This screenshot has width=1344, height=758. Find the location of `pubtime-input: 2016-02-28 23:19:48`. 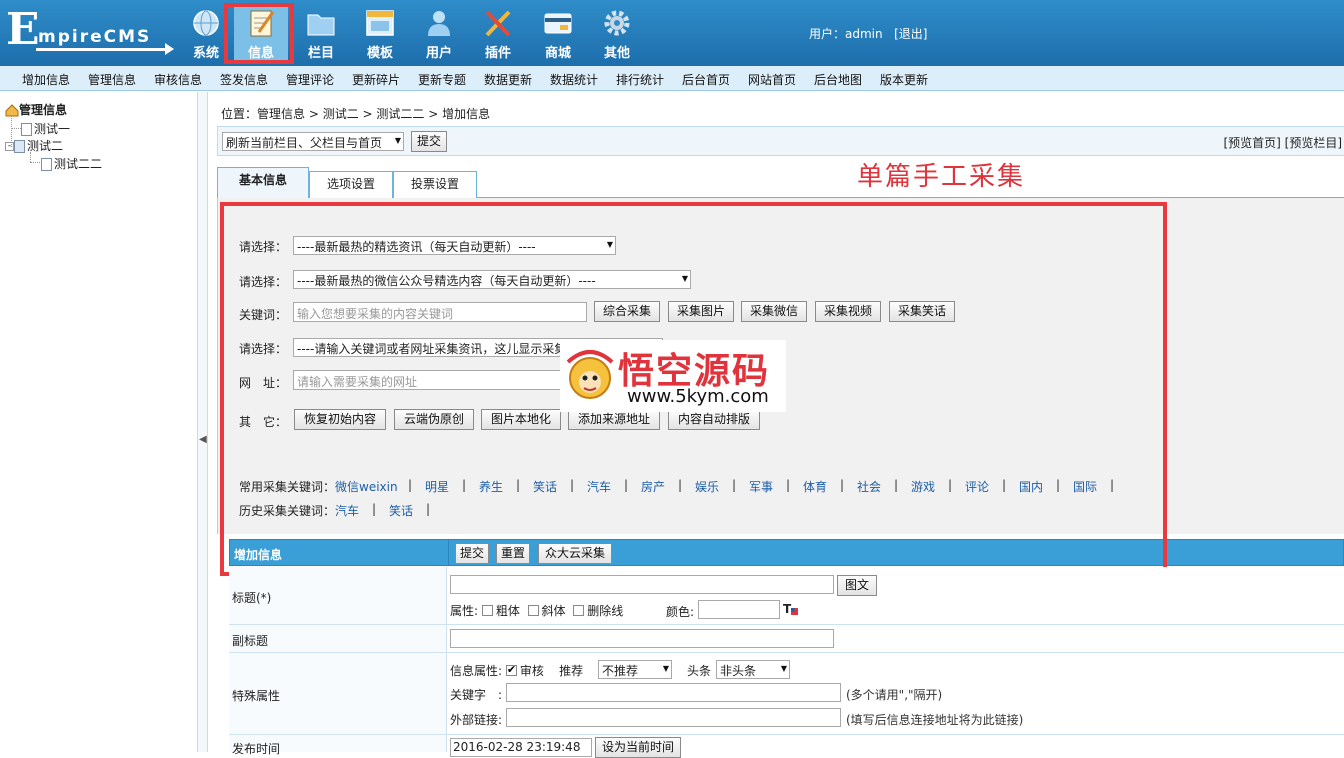

pubtime-input: 2016-02-28 23:19:48 is located at coordinates (521, 747).